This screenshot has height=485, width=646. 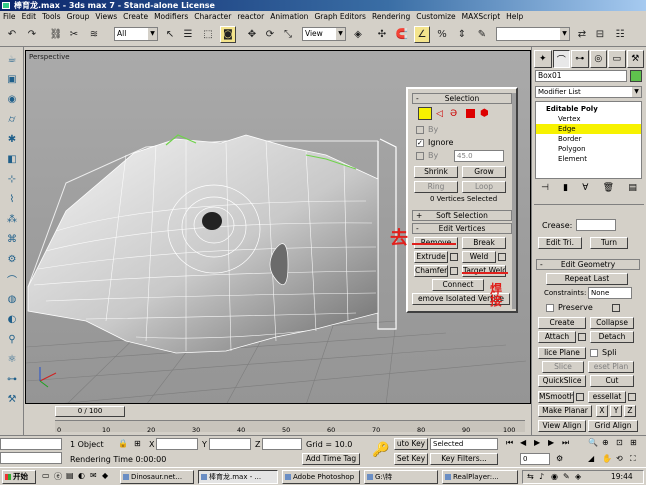 I want to click on polygon-mode-icon, so click(x=470, y=113).